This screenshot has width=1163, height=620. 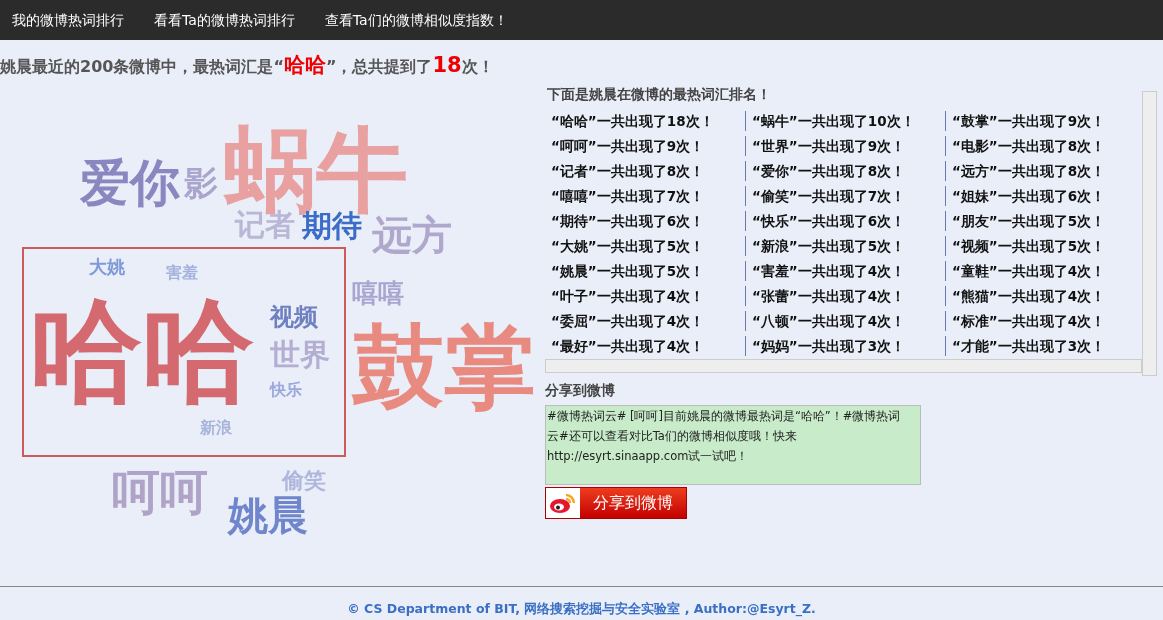 I want to click on ranking-entry: “害羞”一共出现了4次！, so click(x=845, y=271).